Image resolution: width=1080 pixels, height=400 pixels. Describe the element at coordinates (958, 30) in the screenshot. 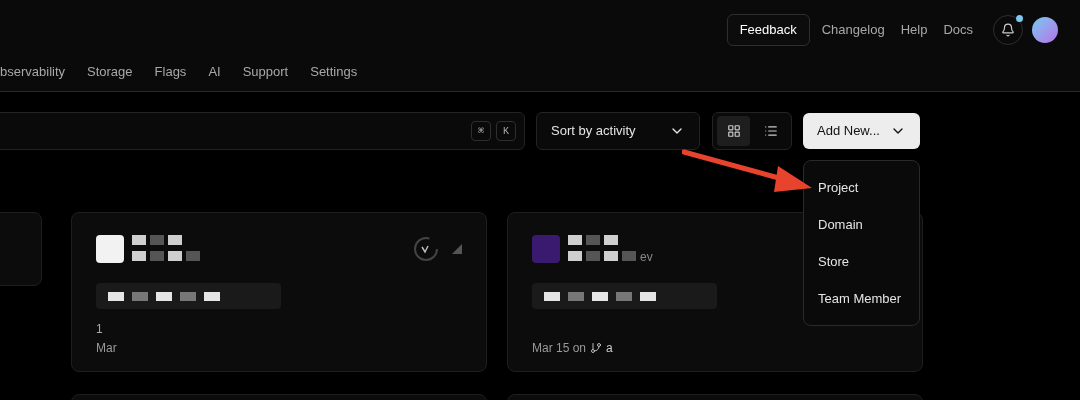

I see `header-link: Docs` at that location.